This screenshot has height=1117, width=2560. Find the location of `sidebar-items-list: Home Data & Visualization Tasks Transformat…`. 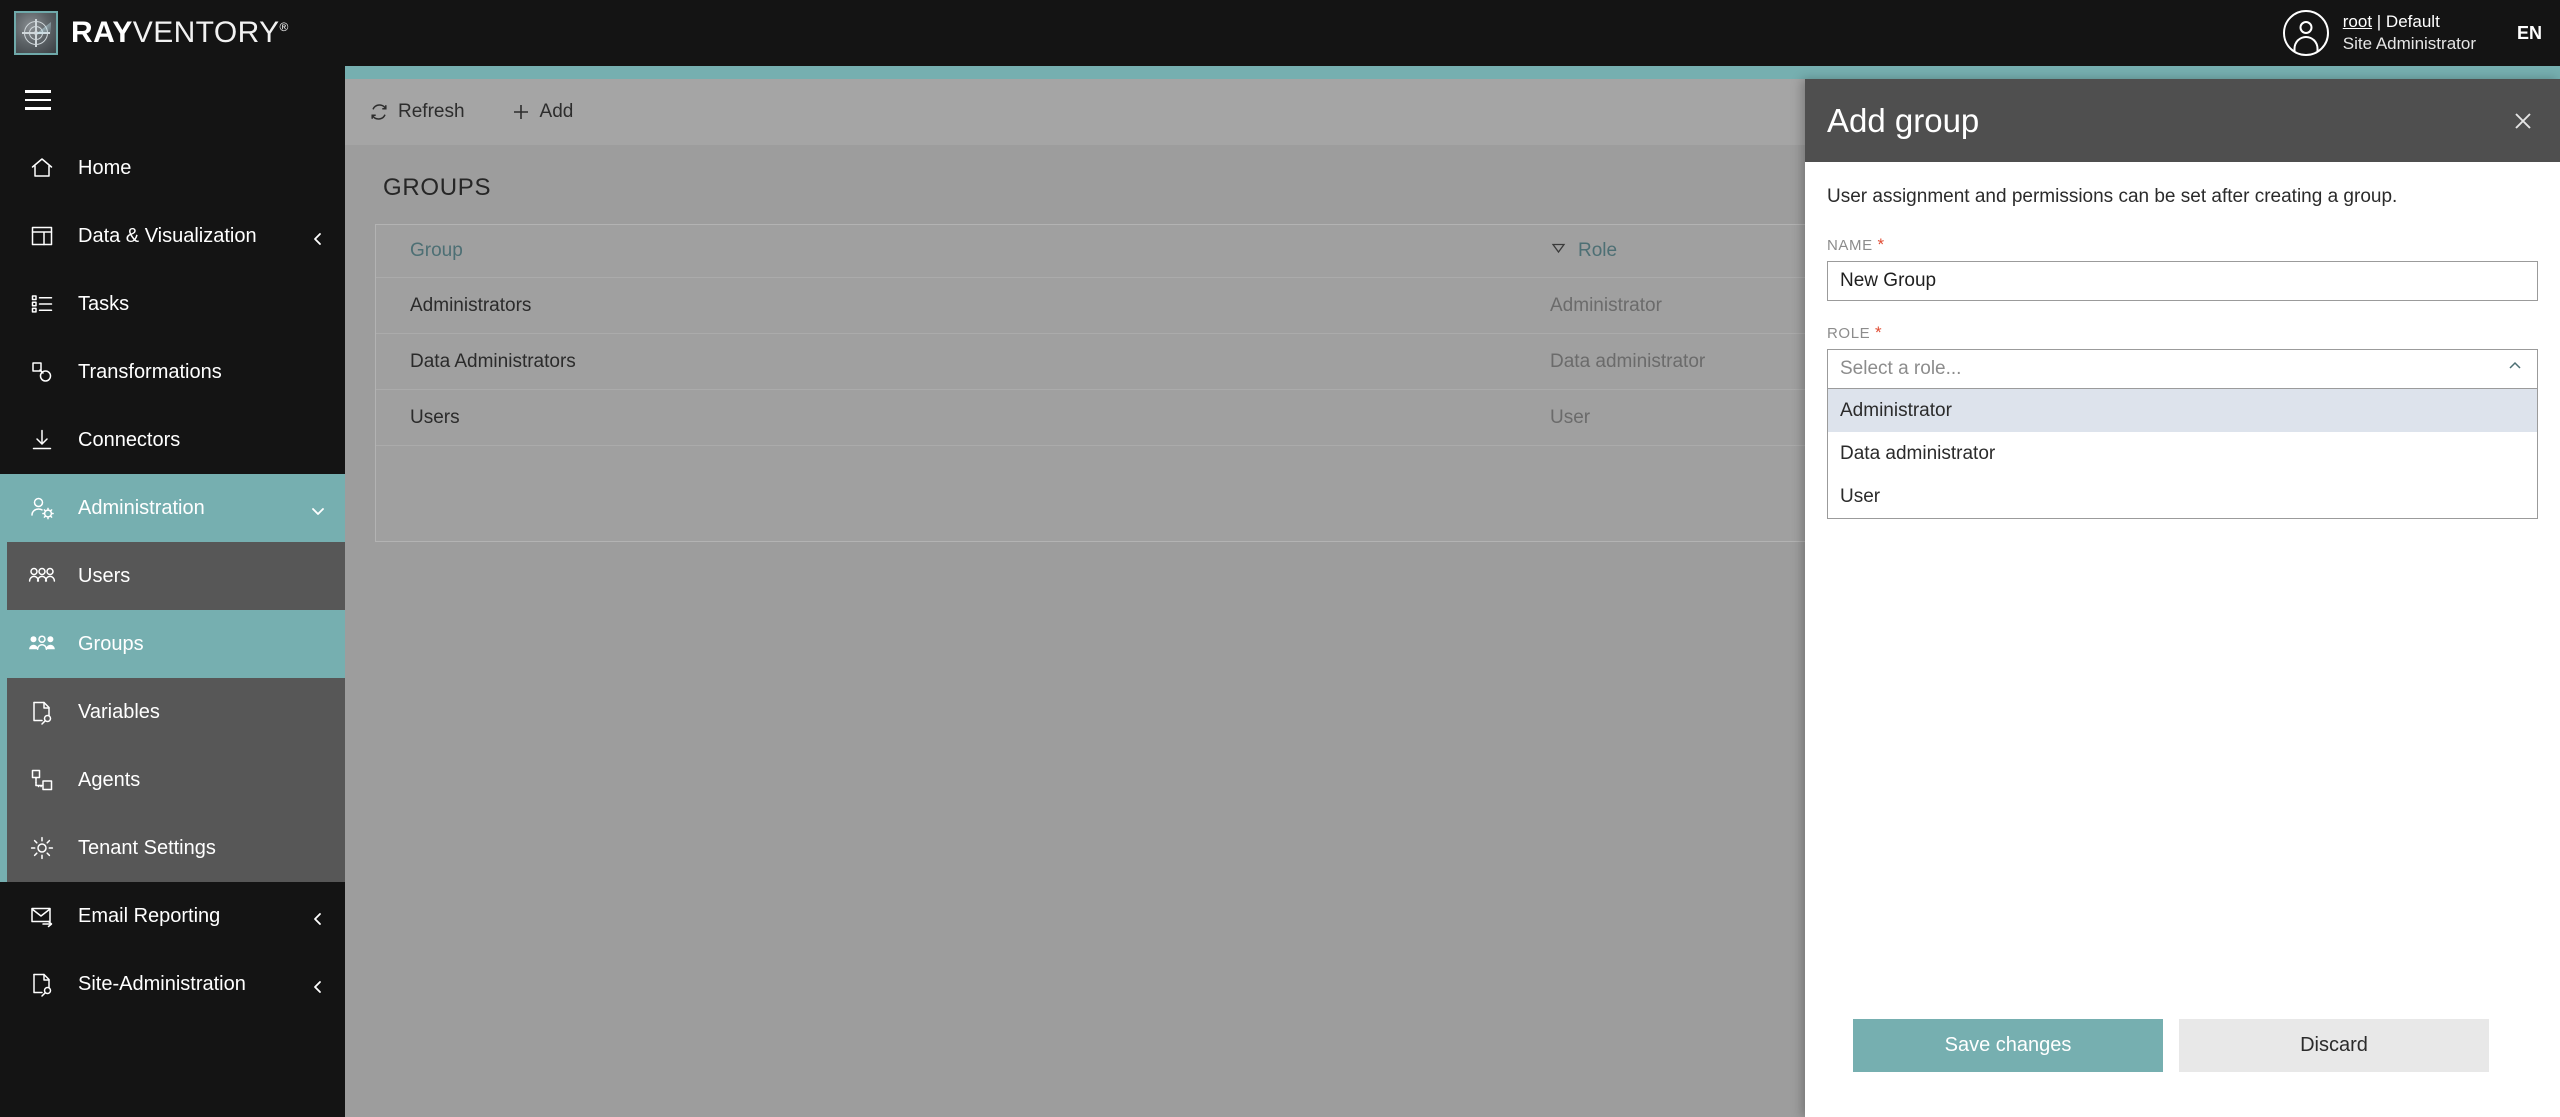

sidebar-items-list: Home Data & Visualization Tasks Transformat… is located at coordinates (172, 576).